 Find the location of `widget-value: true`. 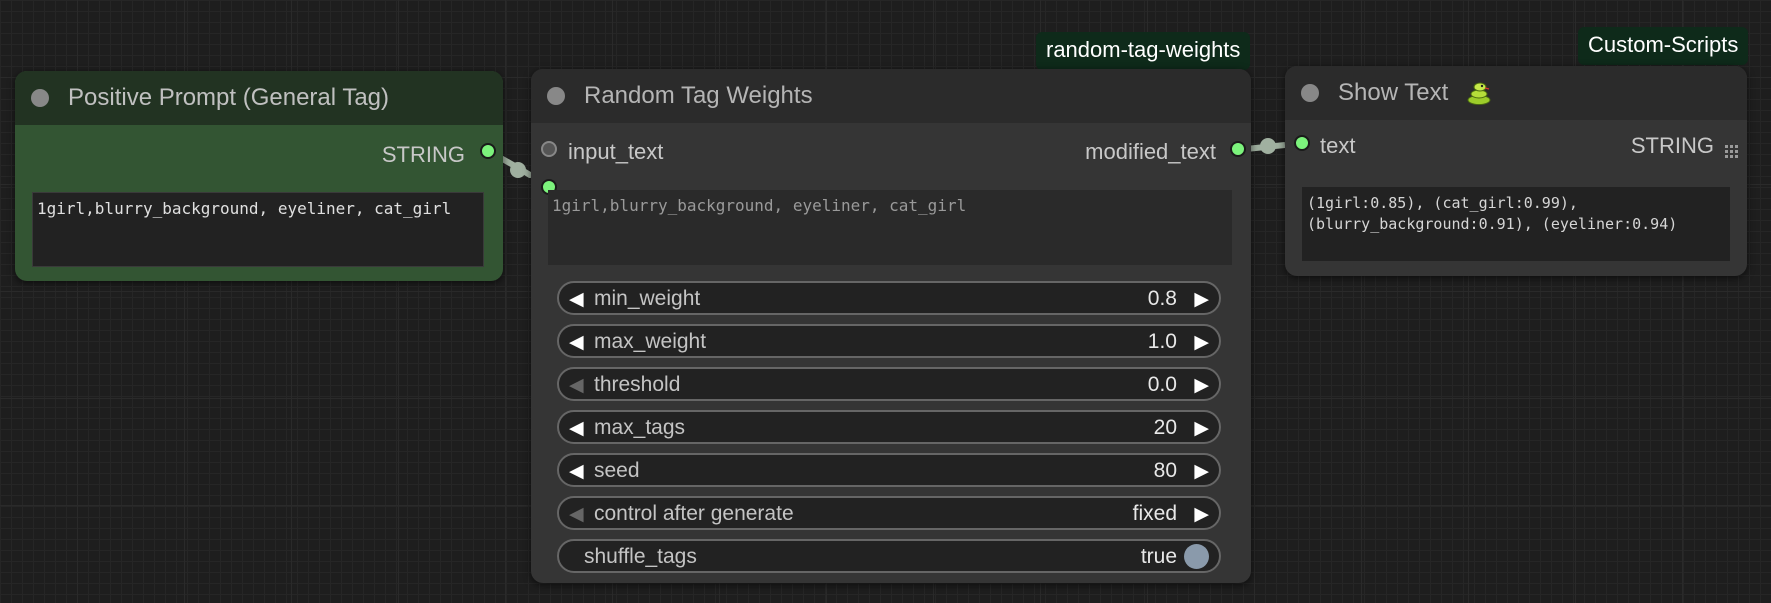

widget-value: true is located at coordinates (1158, 556).